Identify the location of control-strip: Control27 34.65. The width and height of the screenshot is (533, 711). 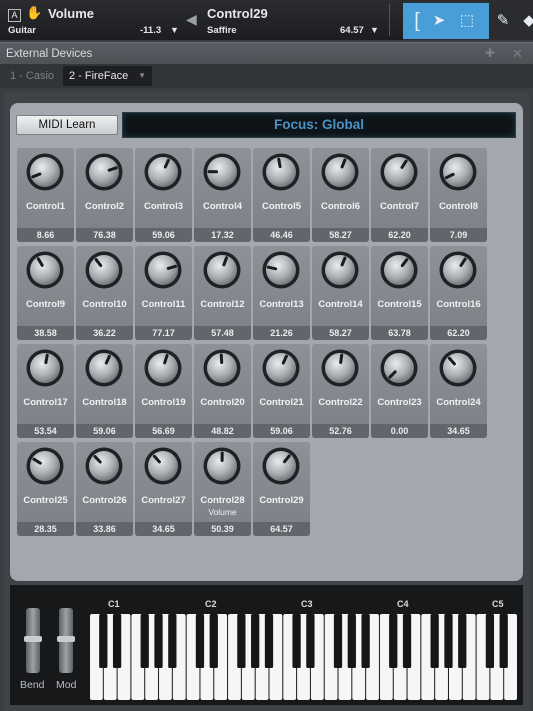
(163, 489).